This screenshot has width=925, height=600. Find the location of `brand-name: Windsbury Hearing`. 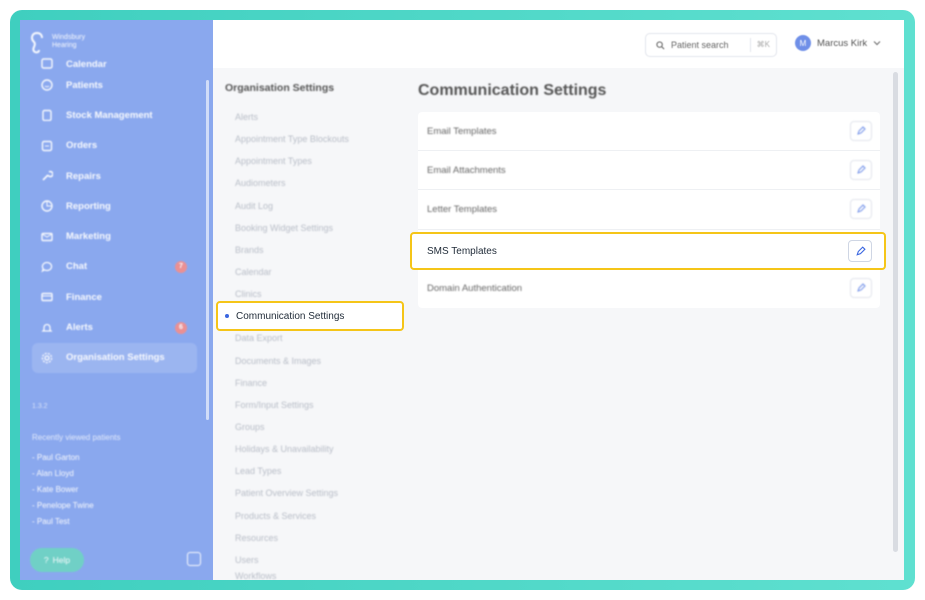

brand-name: Windsbury Hearing is located at coordinates (68, 42).